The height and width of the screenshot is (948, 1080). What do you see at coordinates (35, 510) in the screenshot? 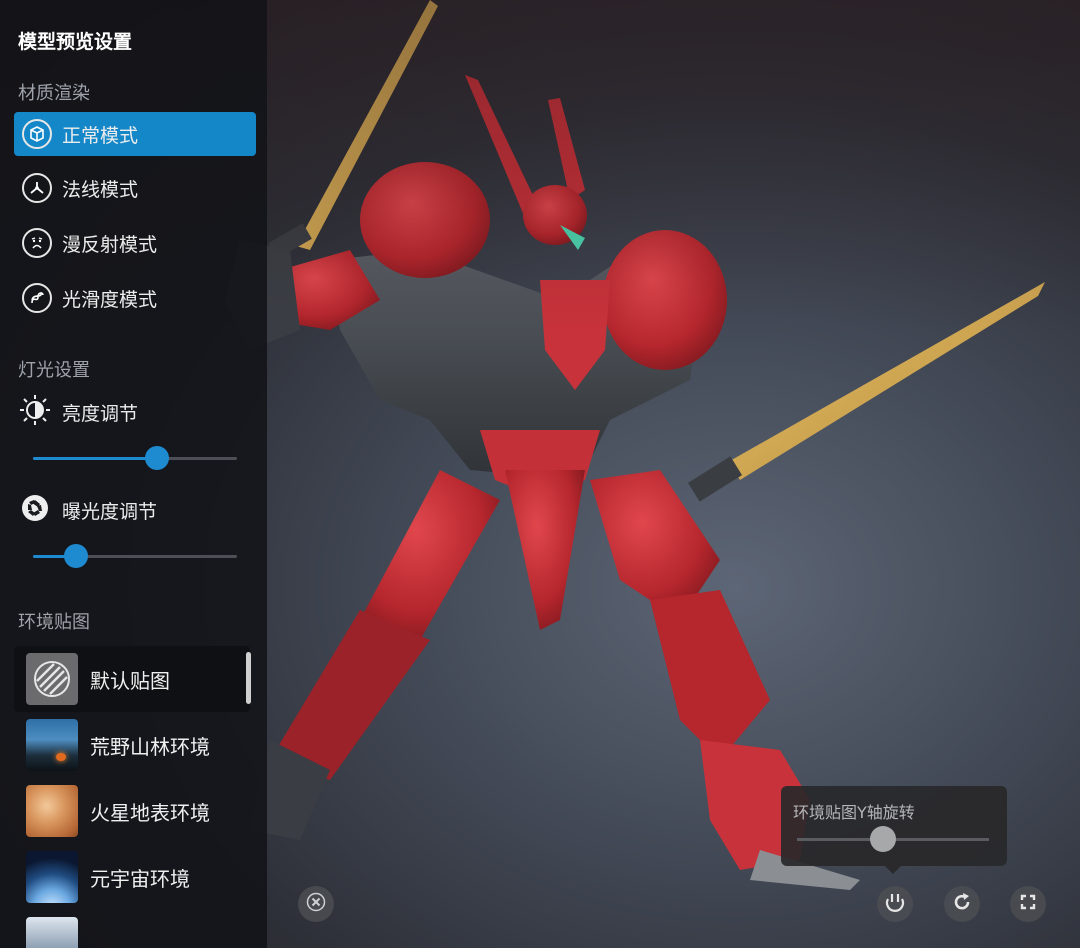
I see `aperture-icon` at bounding box center [35, 510].